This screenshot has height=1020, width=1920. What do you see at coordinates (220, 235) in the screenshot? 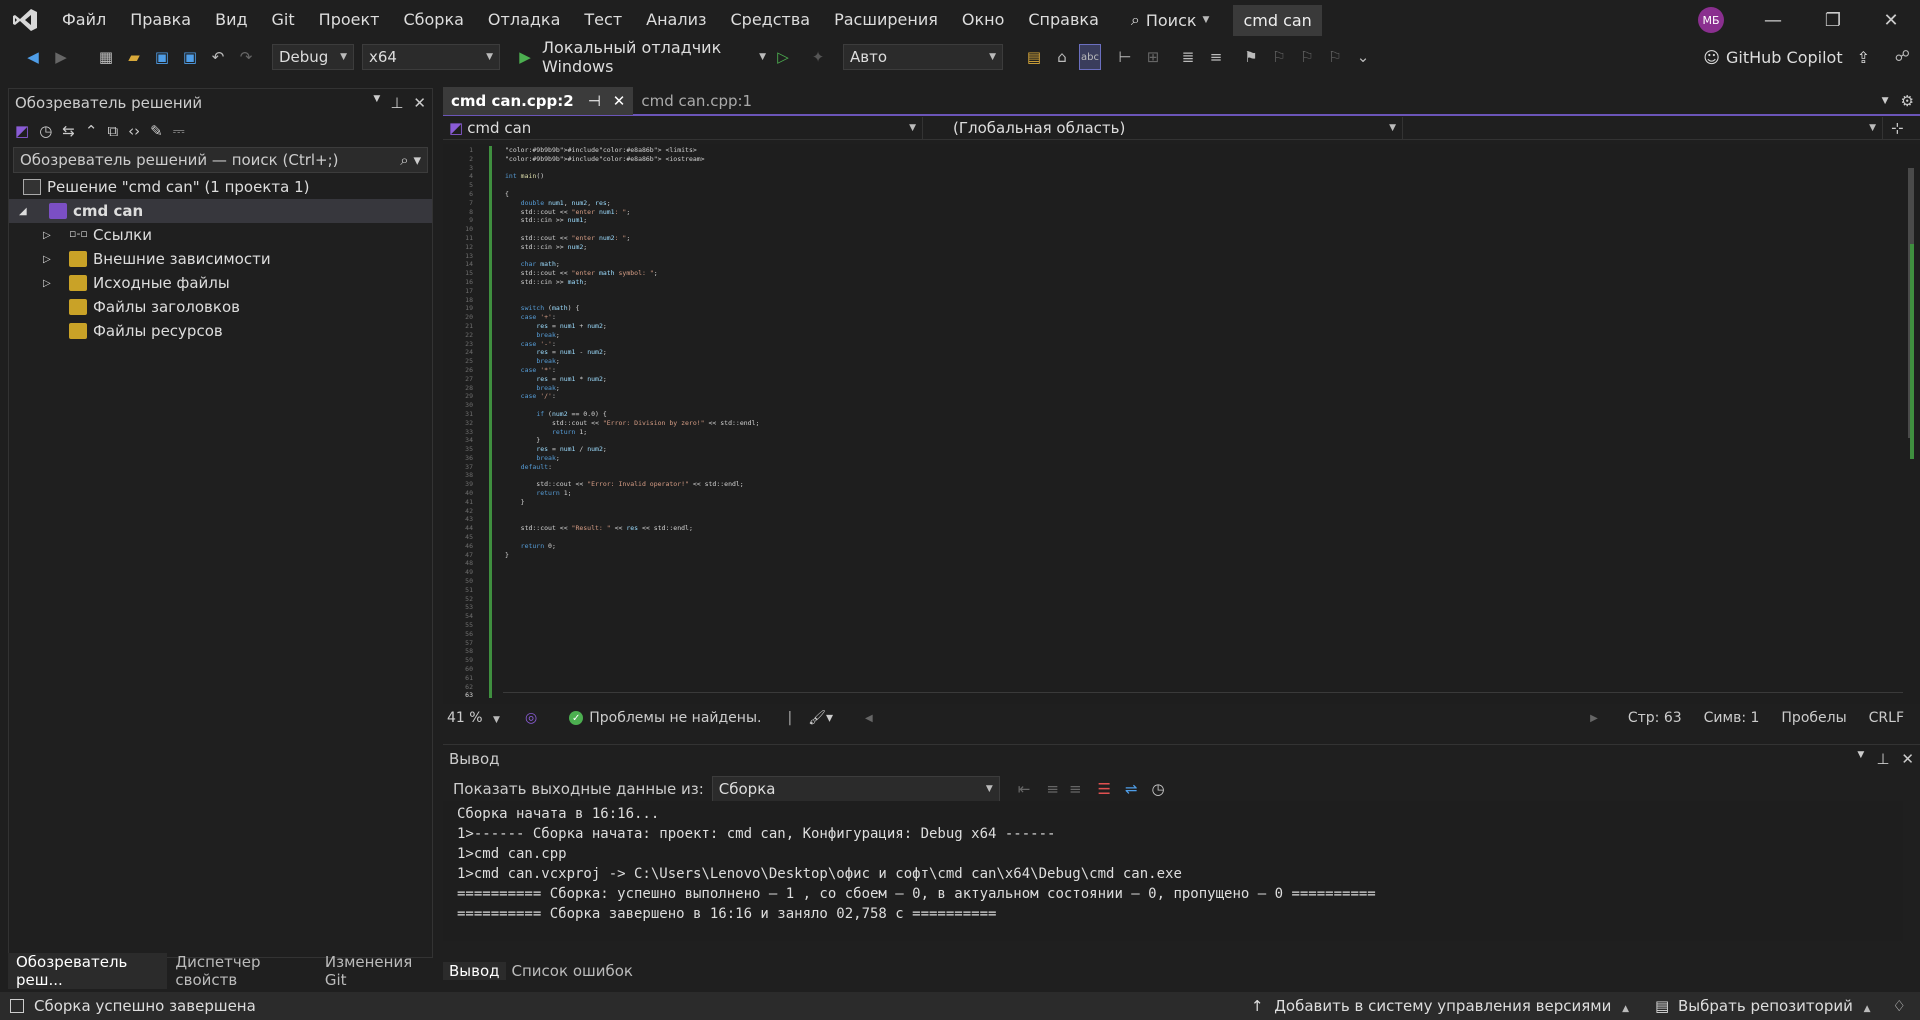
I see `tree-item-references: ▷ ▫-▫ Ссылки` at bounding box center [220, 235].